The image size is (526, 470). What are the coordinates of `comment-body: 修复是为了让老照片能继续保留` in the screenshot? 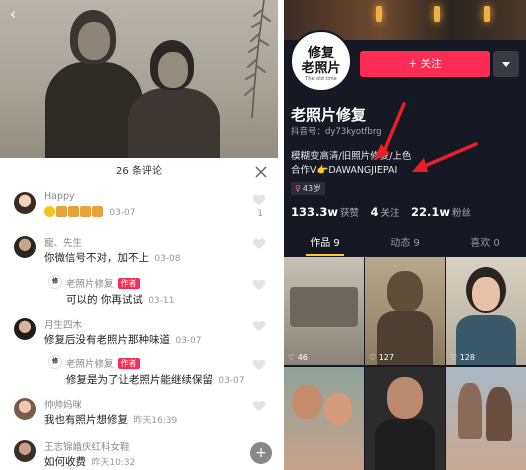 It's located at (139, 380).